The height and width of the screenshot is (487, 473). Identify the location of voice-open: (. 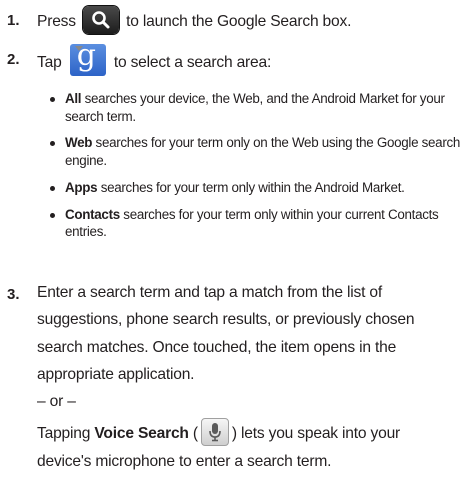
(193, 434).